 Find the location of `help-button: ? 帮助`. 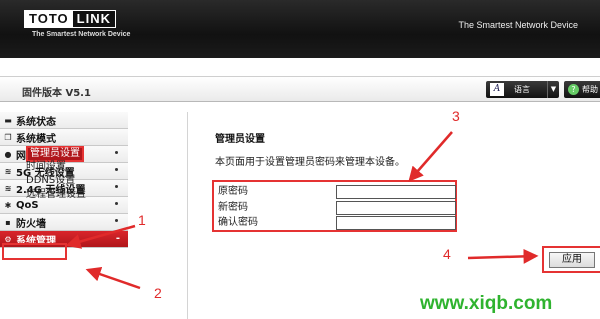

help-button: ? 帮助 is located at coordinates (582, 89).